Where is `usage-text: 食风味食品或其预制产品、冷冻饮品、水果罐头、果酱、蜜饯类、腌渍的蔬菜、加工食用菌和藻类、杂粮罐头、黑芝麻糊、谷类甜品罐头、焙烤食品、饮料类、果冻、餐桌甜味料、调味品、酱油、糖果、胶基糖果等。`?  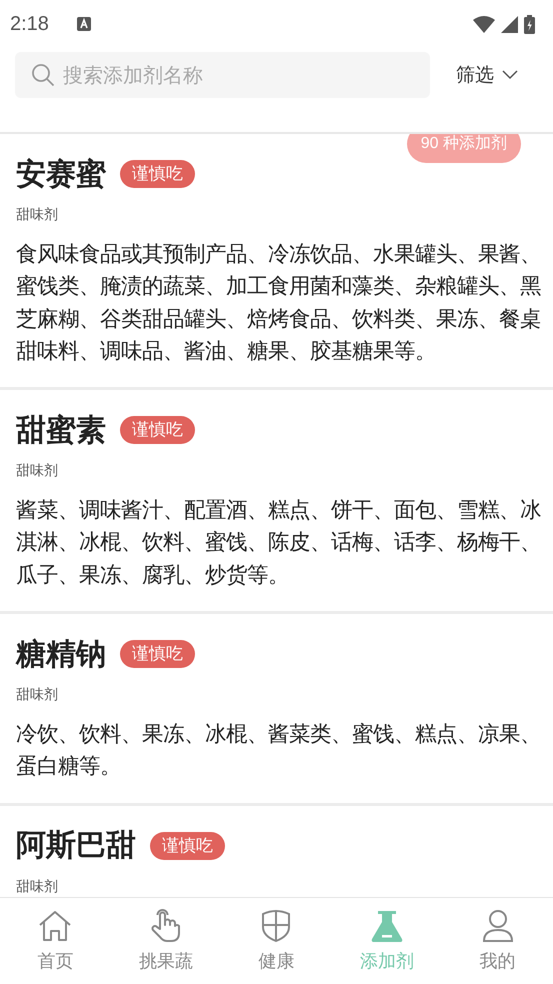
usage-text: 食风味食品或其预制产品、冷冻饮品、水果罐头、果酱、蜜饯类、腌渍的蔬菜、加工食用菌和藻类、杂粮罐头、黑芝麻糊、谷类甜品罐头、焙烤食品、饮料类、果冻、餐桌甜味料、调味品、酱油、糖果、胶基糖果等。 is located at coordinates (278, 303).